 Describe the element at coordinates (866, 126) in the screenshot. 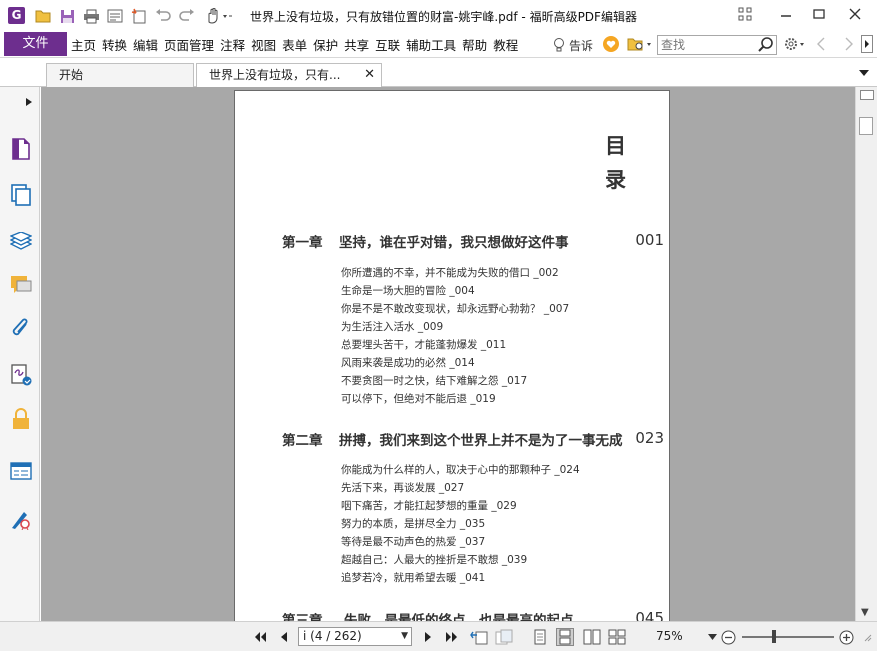

I see `scrollbar-thumb` at that location.